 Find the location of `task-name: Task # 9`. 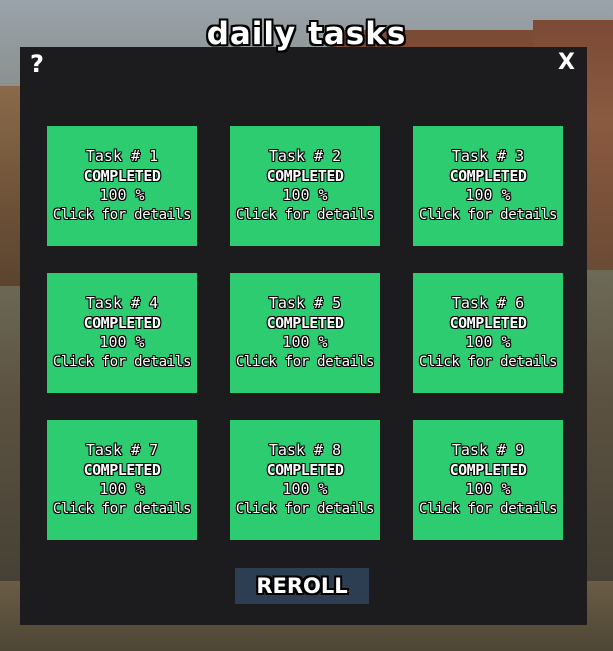

task-name: Task # 9 is located at coordinates (488, 450).